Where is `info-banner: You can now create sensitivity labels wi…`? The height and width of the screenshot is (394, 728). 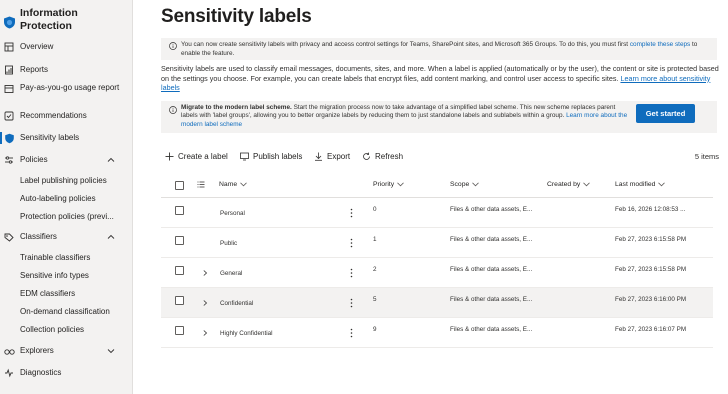 info-banner: You can now create sensitivity labels wi… is located at coordinates (439, 49).